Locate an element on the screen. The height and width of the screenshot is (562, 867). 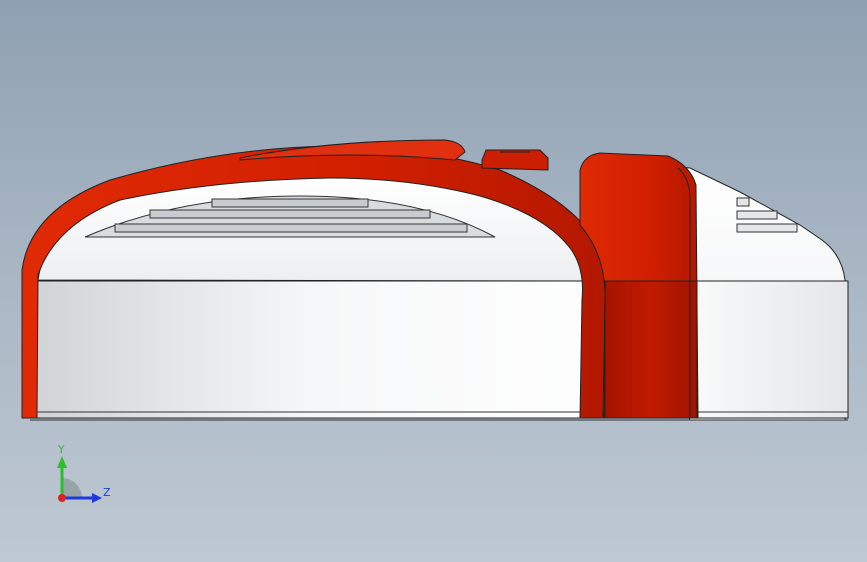
y-axis-arrow is located at coordinates (62, 462).